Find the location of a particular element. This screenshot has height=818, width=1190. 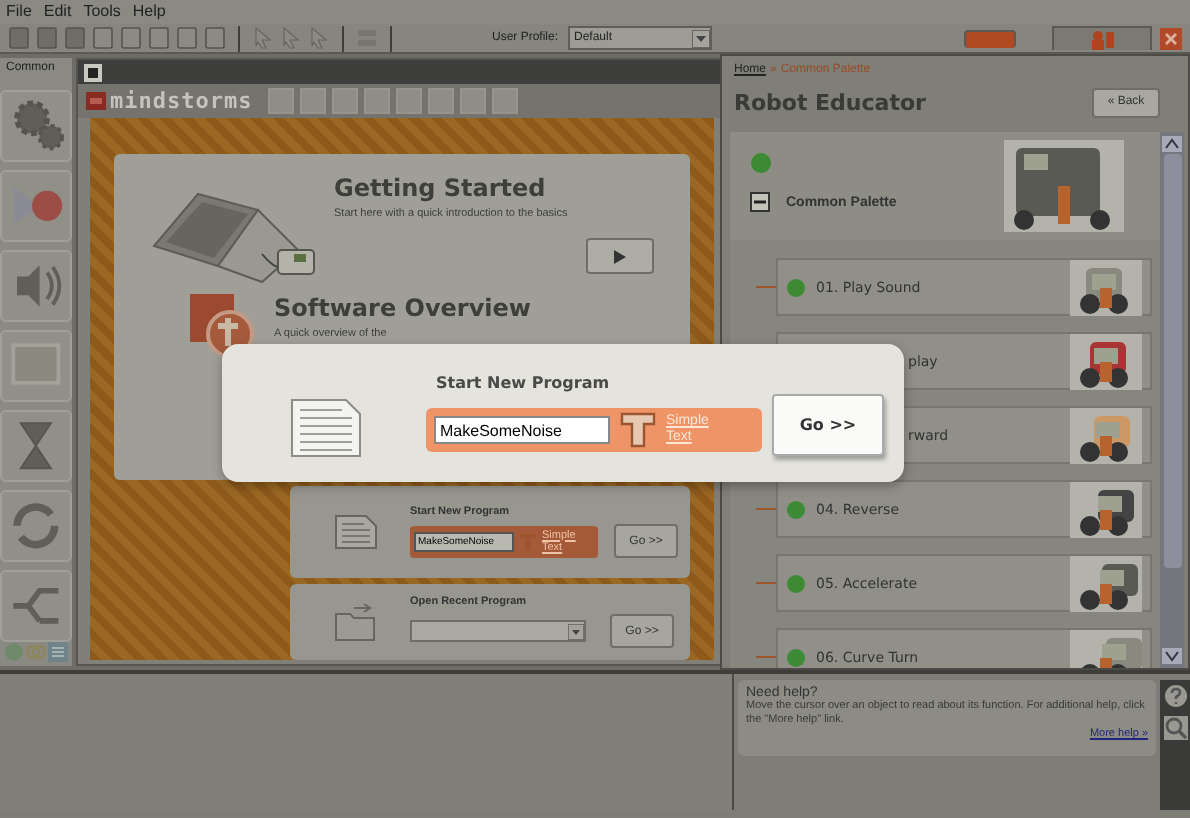

menu-item: Edit is located at coordinates (57, 12).